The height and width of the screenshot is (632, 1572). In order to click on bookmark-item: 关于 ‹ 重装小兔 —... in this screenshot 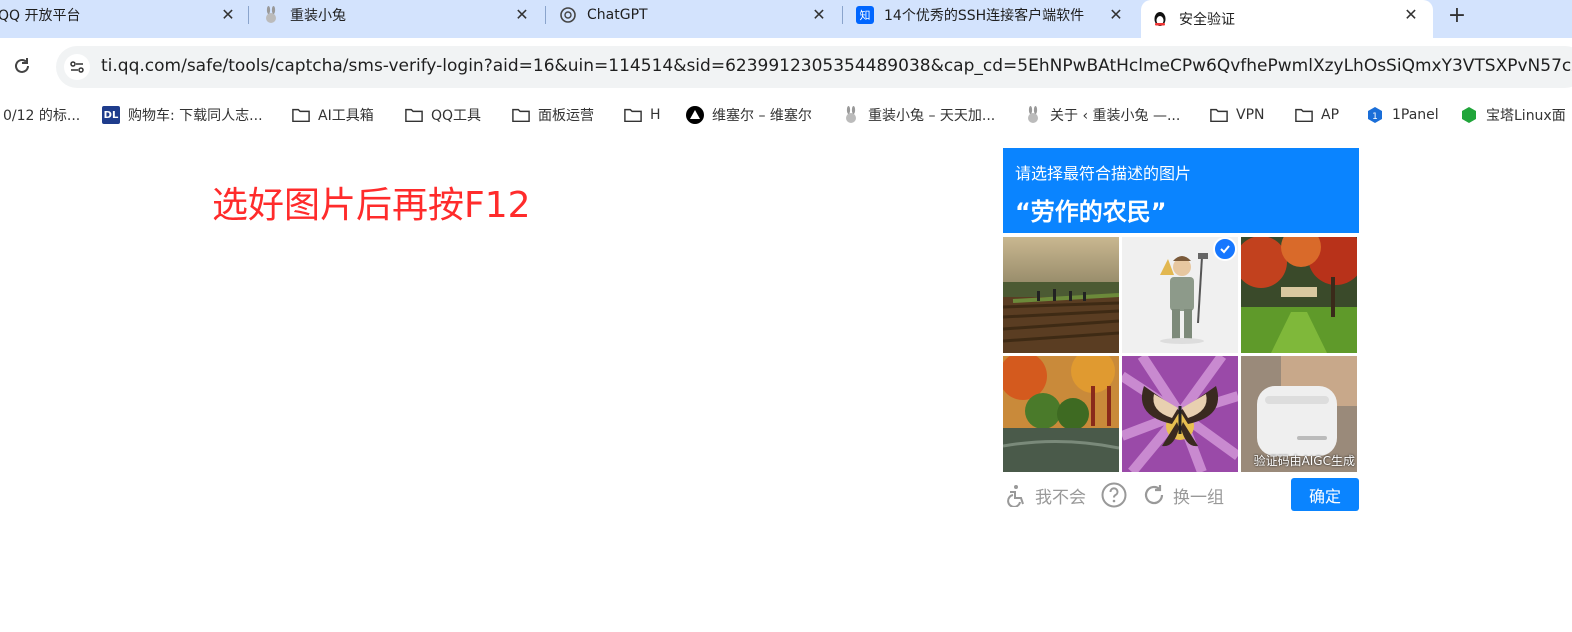, I will do `click(1102, 115)`.